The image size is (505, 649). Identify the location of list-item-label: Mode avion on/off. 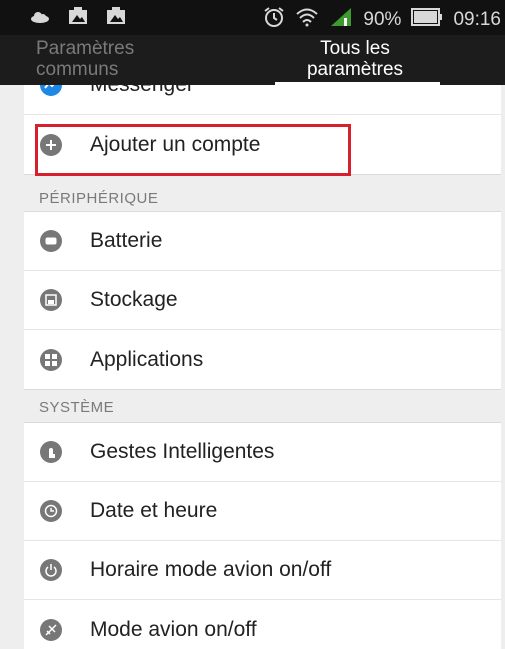
(173, 629).